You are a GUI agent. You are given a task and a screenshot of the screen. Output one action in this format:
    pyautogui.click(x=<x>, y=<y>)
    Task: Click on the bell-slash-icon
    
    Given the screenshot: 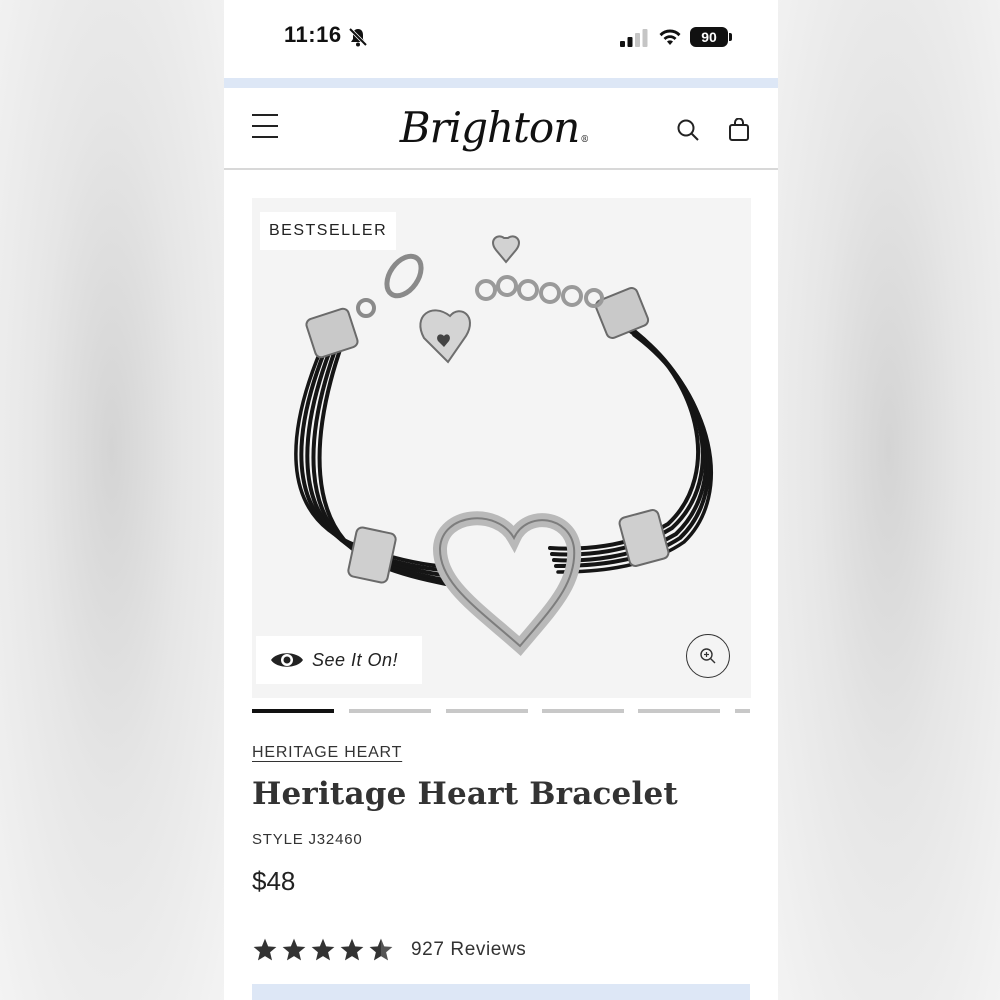 What is the action you would take?
    pyautogui.click(x=358, y=37)
    